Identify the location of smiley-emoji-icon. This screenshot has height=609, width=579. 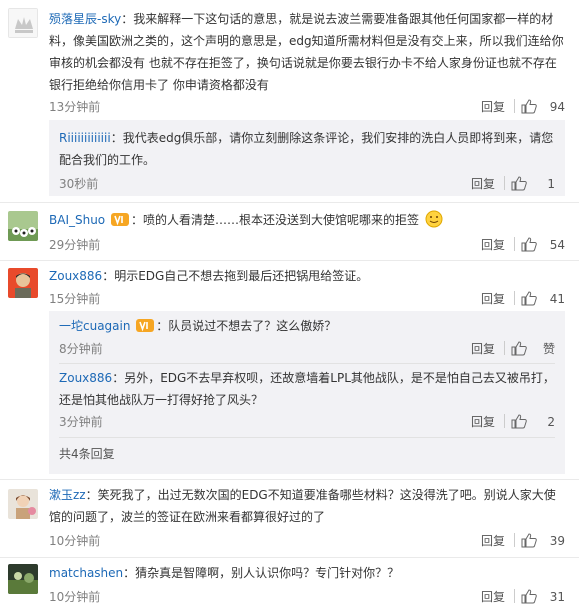
(434, 219).